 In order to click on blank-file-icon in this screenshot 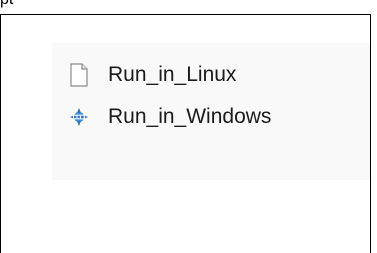, I will do `click(79, 75)`.